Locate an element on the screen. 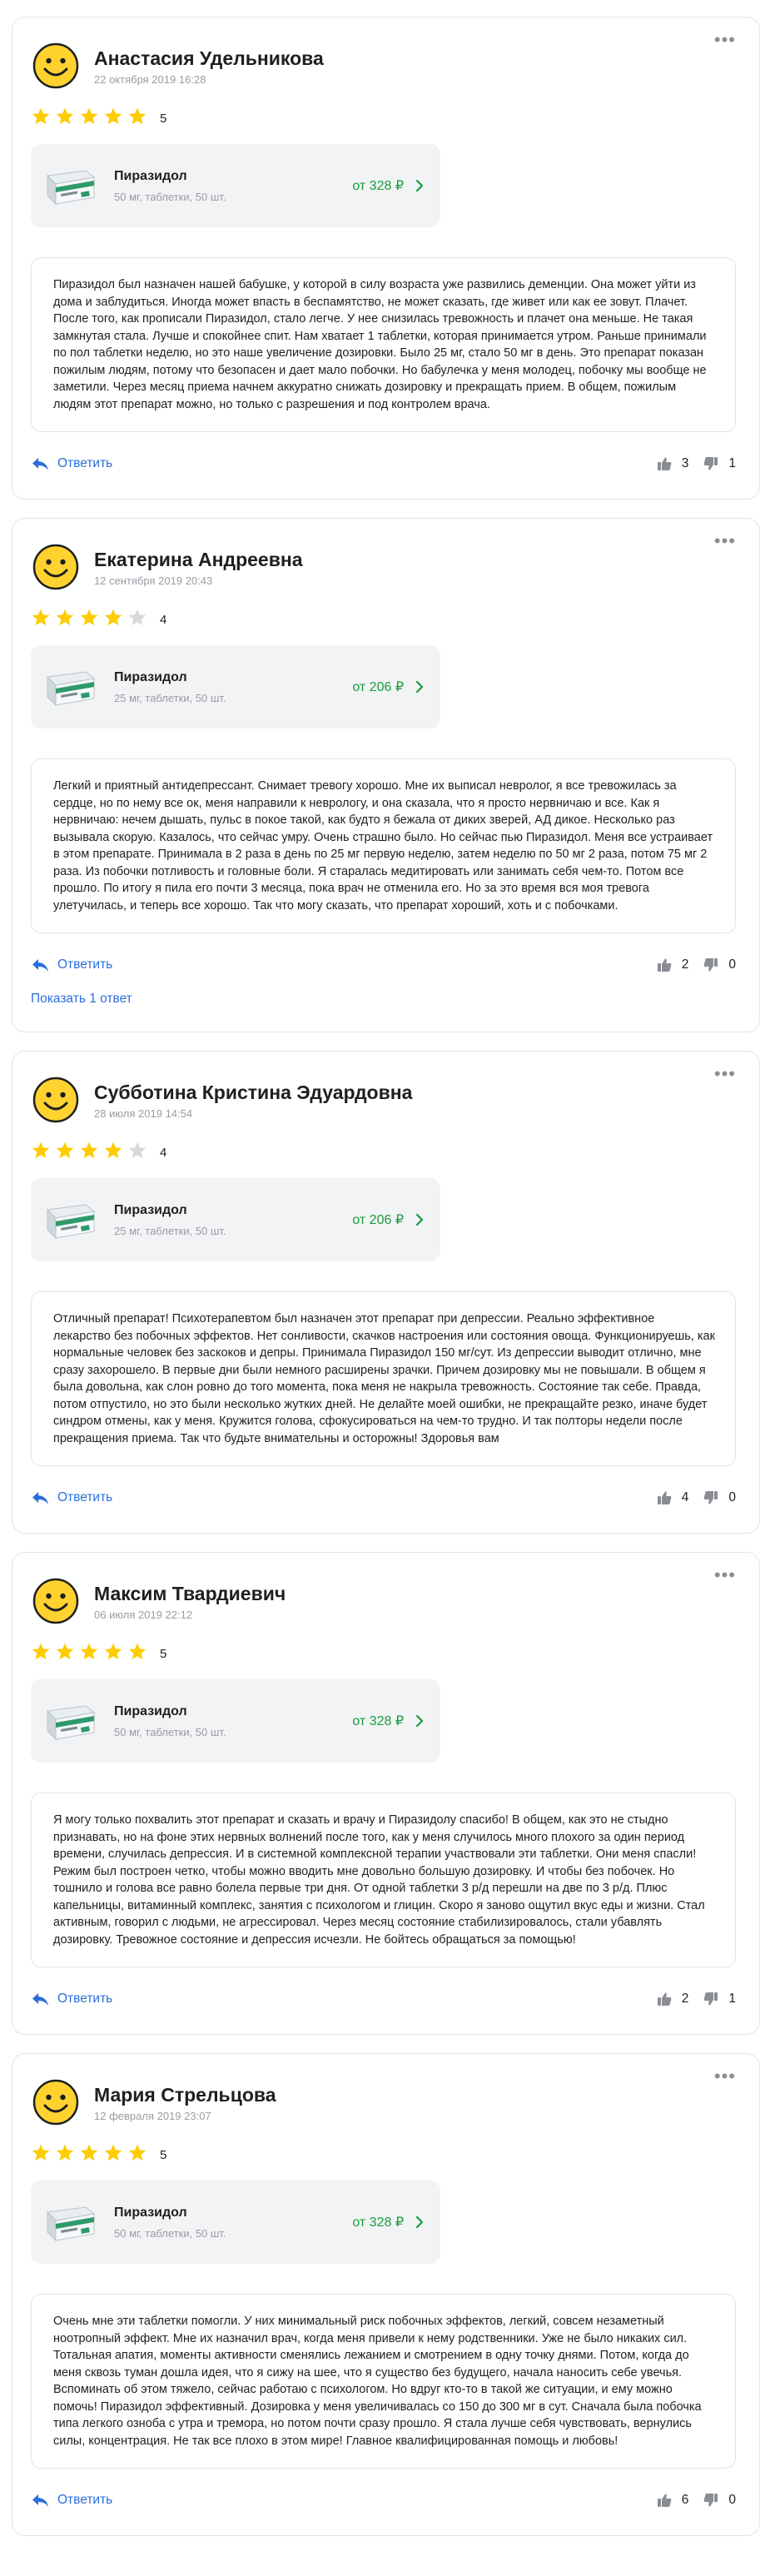 The width and height of the screenshot is (770, 2576). review-header: Максим Твардиевич 06 июля 2019 22:12 is located at coordinates (383, 1601).